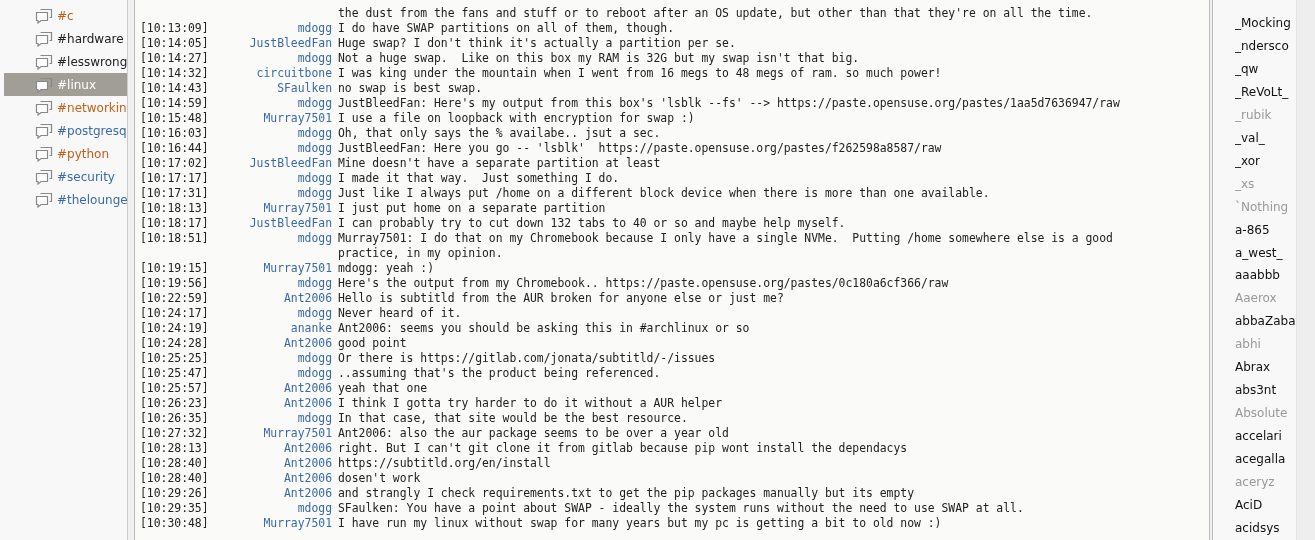 This screenshot has width=1315, height=540. Describe the element at coordinates (472, 208) in the screenshot. I see `message-text: I just put home on a separate partition` at that location.